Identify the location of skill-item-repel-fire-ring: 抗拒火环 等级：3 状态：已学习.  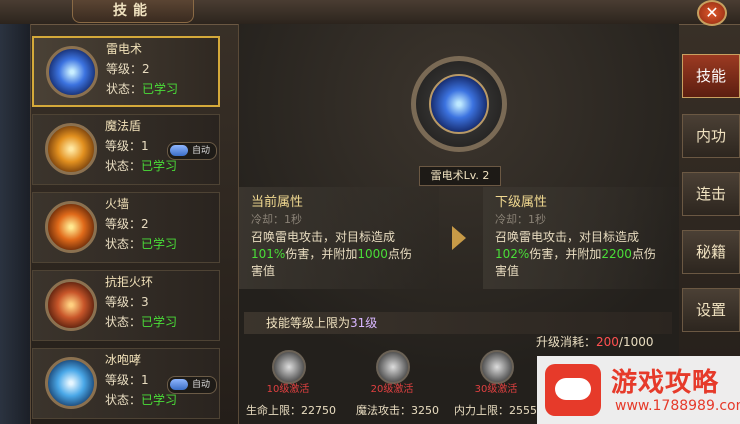
(126, 305).